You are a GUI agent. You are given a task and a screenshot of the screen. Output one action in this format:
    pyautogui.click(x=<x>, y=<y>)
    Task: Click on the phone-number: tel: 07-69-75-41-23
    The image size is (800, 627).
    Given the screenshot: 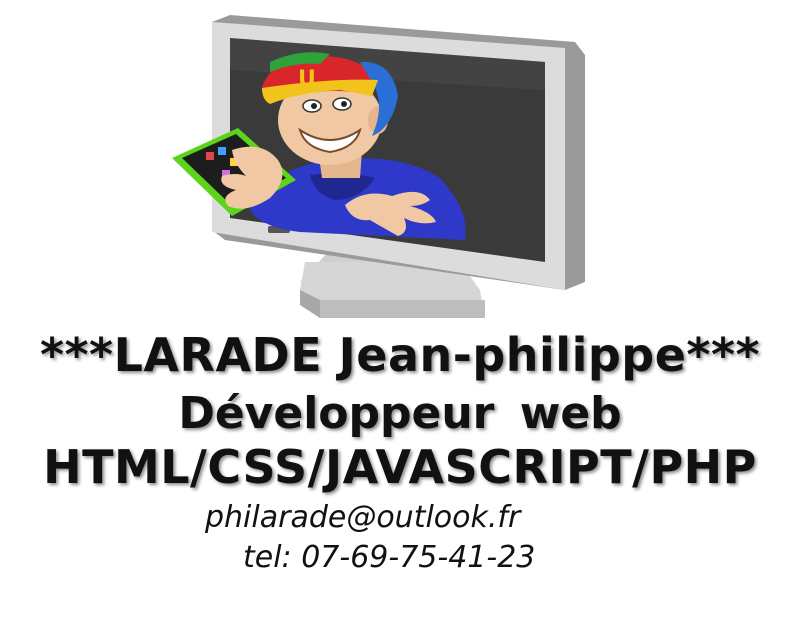 What is the action you would take?
    pyautogui.click(x=389, y=557)
    